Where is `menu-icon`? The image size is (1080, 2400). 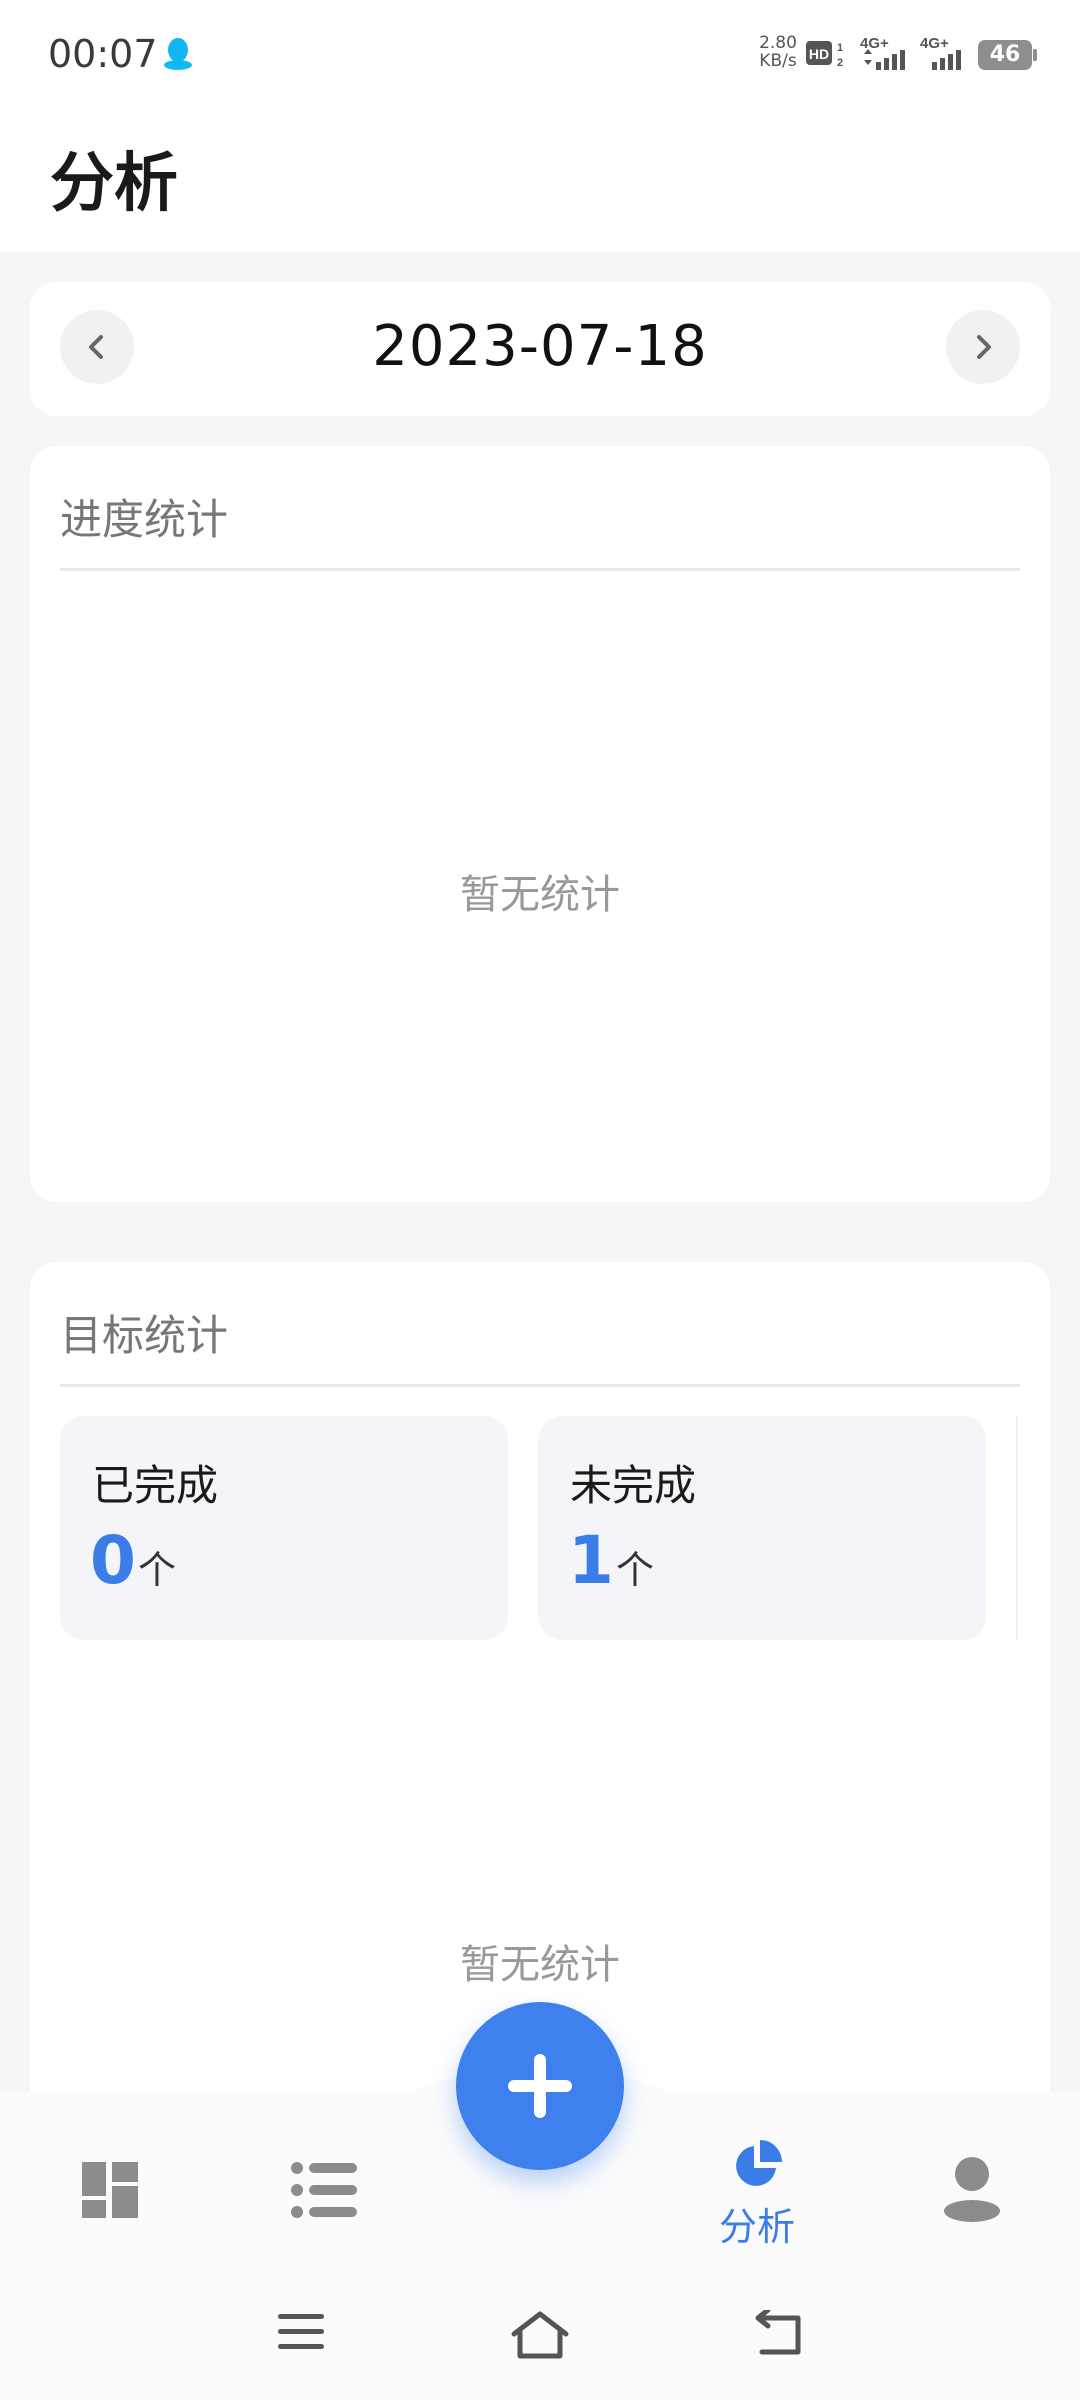
menu-icon is located at coordinates (301, 2331).